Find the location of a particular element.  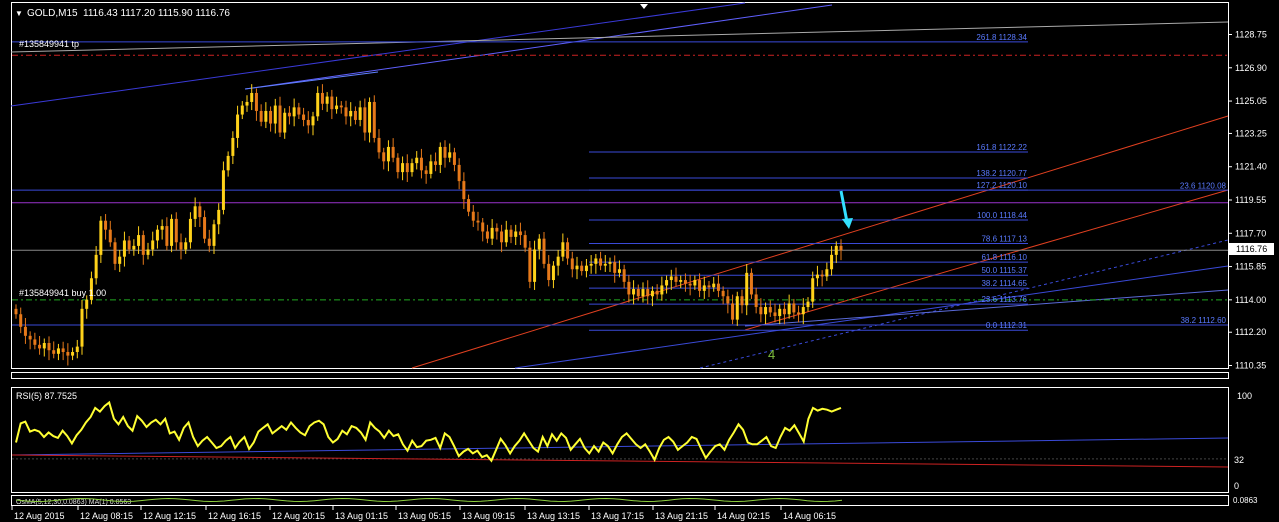

fib-level-label: 261.8 1128.34 is located at coordinates (1001, 37).